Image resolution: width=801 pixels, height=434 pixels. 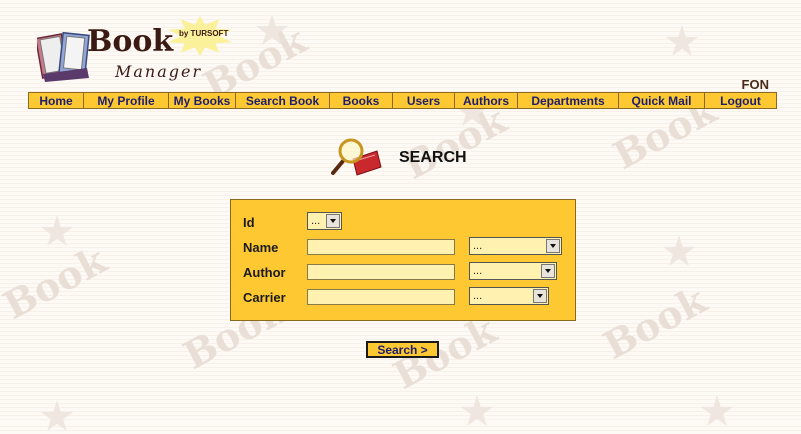 I want to click on logo-by: by TURSOFT, so click(x=204, y=33).